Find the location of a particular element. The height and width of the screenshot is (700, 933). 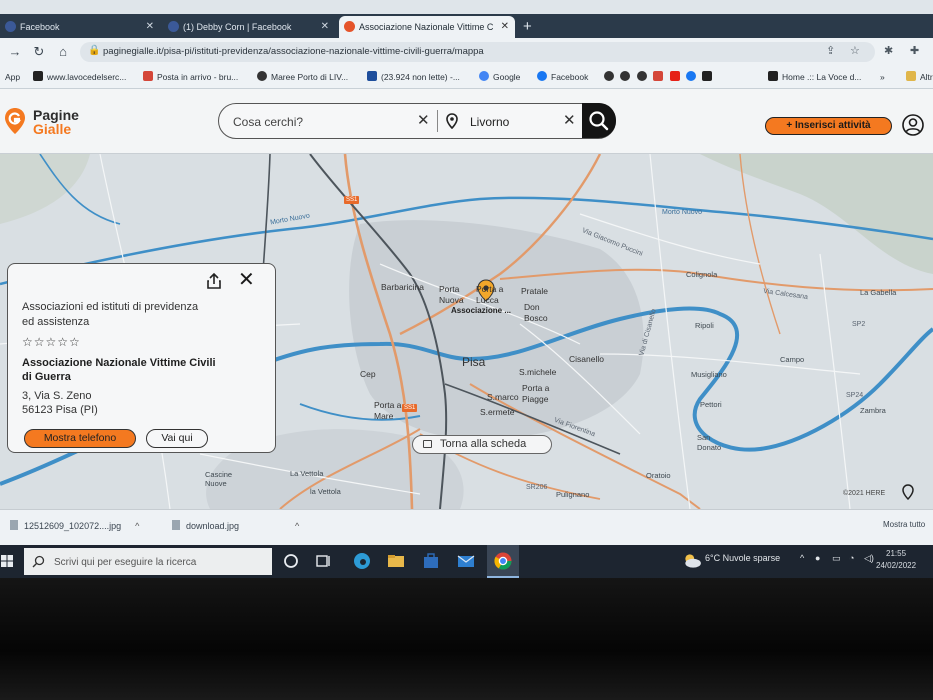

cortana-icon is located at coordinates (291, 561).